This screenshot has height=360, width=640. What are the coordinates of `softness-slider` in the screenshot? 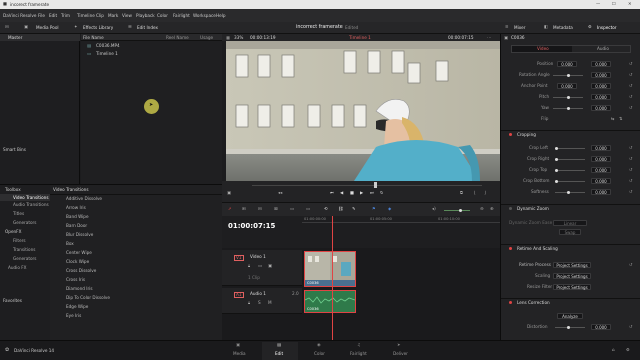 It's located at (570, 192).